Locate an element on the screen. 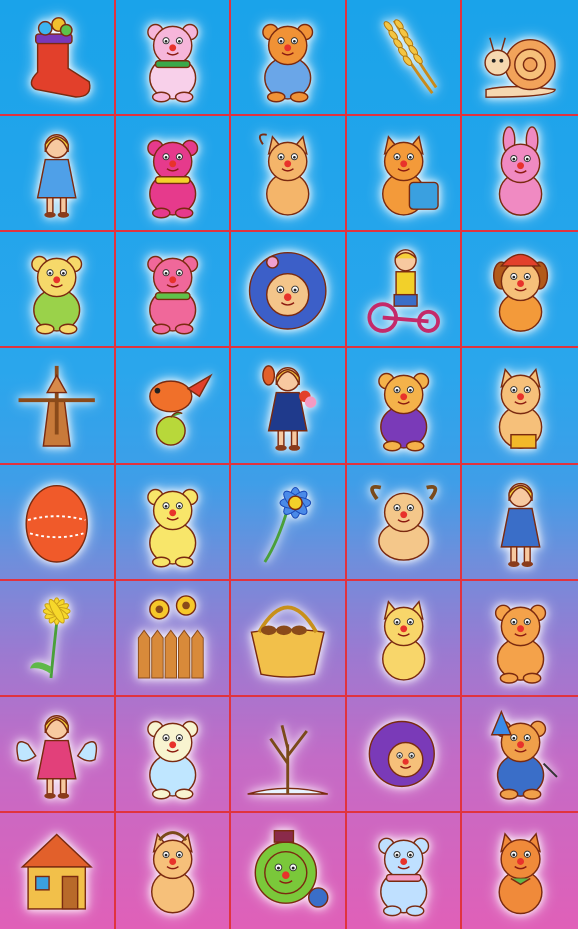 The width and height of the screenshot is (578, 929). magenta-bear-scarf-icon is located at coordinates (172, 179).